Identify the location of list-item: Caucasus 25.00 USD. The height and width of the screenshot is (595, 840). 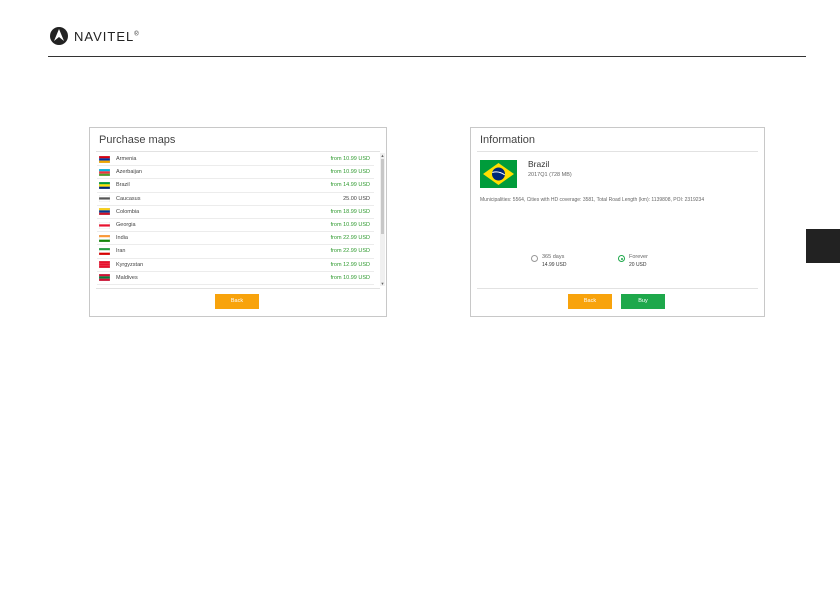
(235, 199).